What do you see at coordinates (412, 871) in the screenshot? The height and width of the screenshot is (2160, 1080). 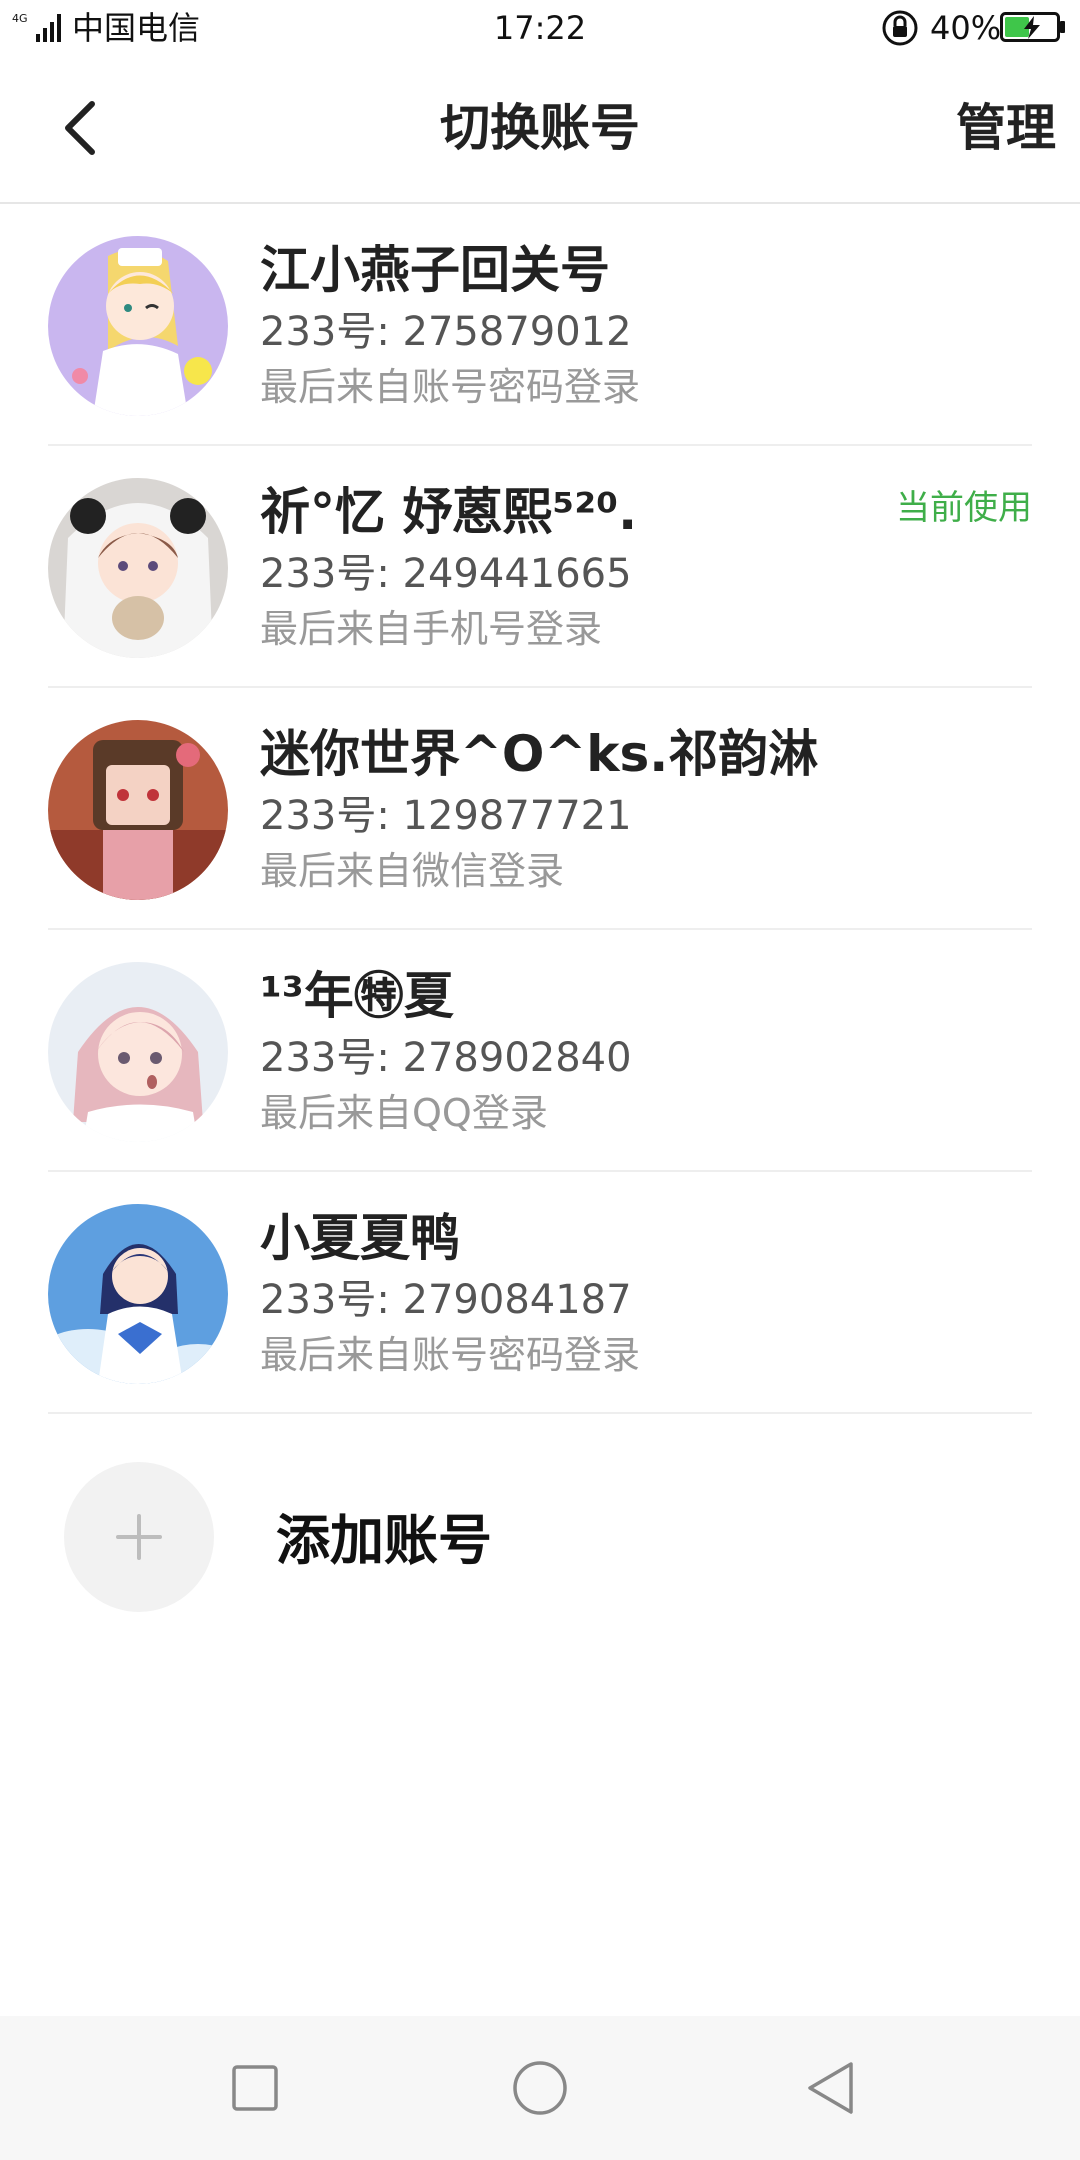 I see `last-login-method: 最后来自微信登录` at bounding box center [412, 871].